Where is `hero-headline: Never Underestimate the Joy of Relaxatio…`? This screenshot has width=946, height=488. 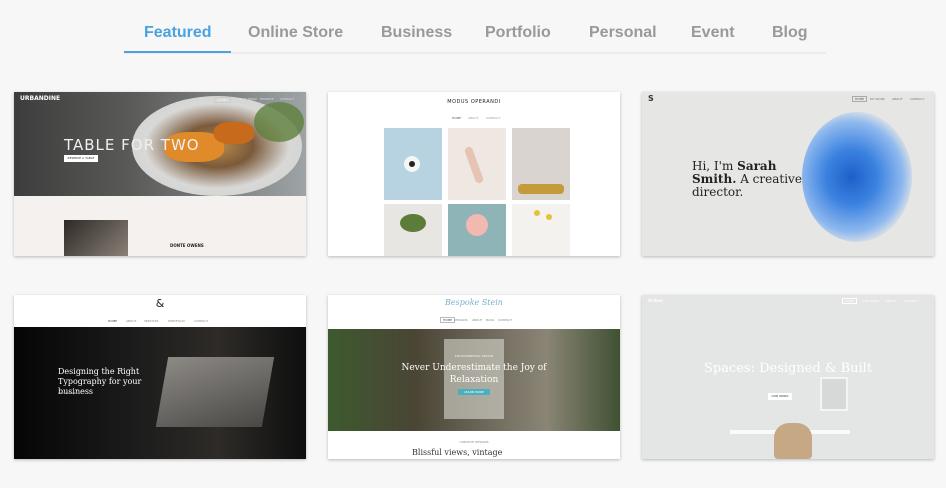
hero-headline: Never Underestimate the Joy of Relaxatio… is located at coordinates (474, 374).